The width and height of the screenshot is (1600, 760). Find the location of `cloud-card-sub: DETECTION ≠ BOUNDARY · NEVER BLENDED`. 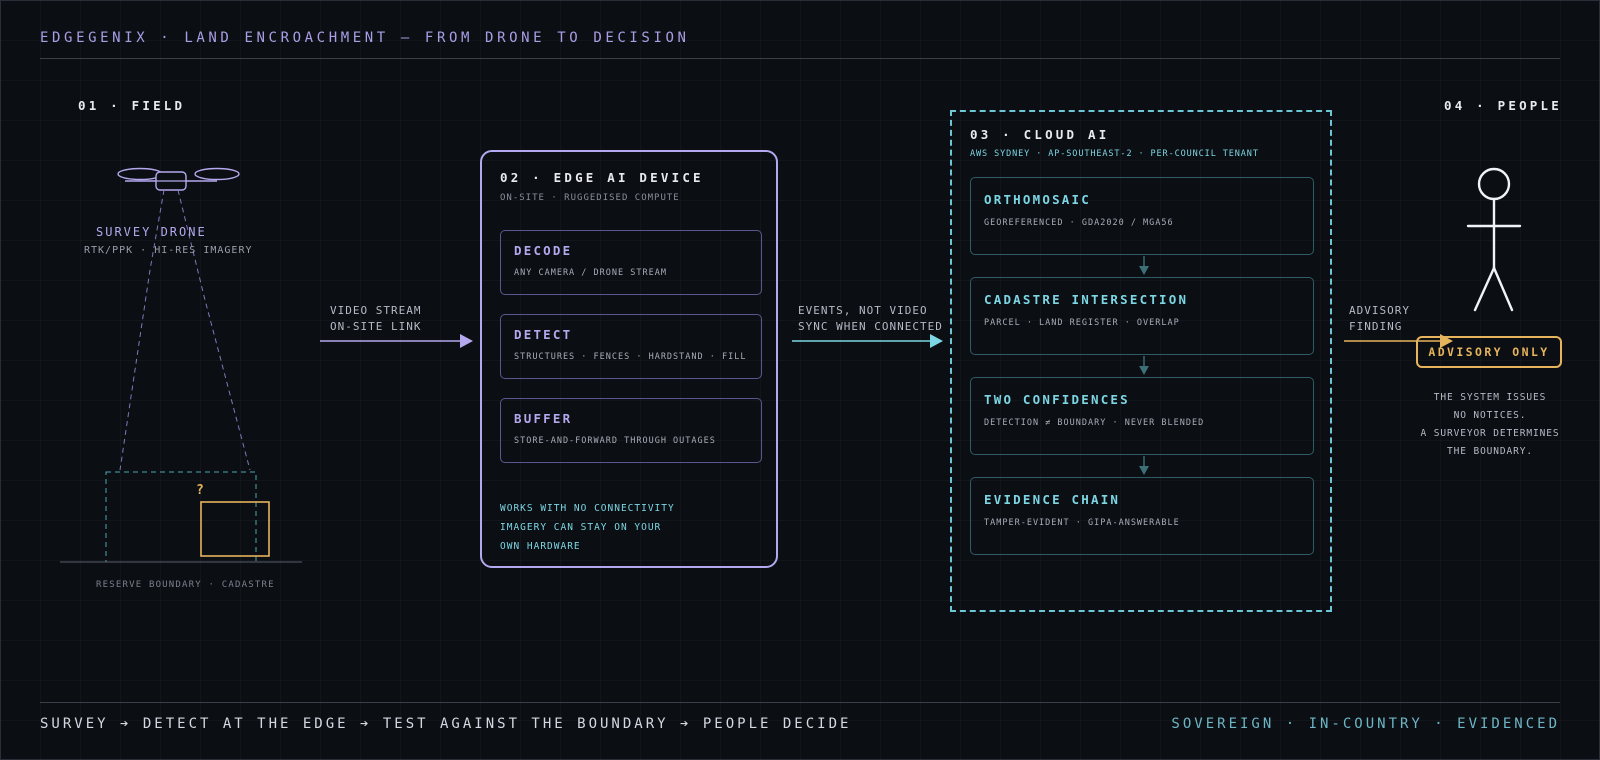

cloud-card-sub: DETECTION ≠ BOUNDARY · NEVER BLENDED is located at coordinates (1094, 423).